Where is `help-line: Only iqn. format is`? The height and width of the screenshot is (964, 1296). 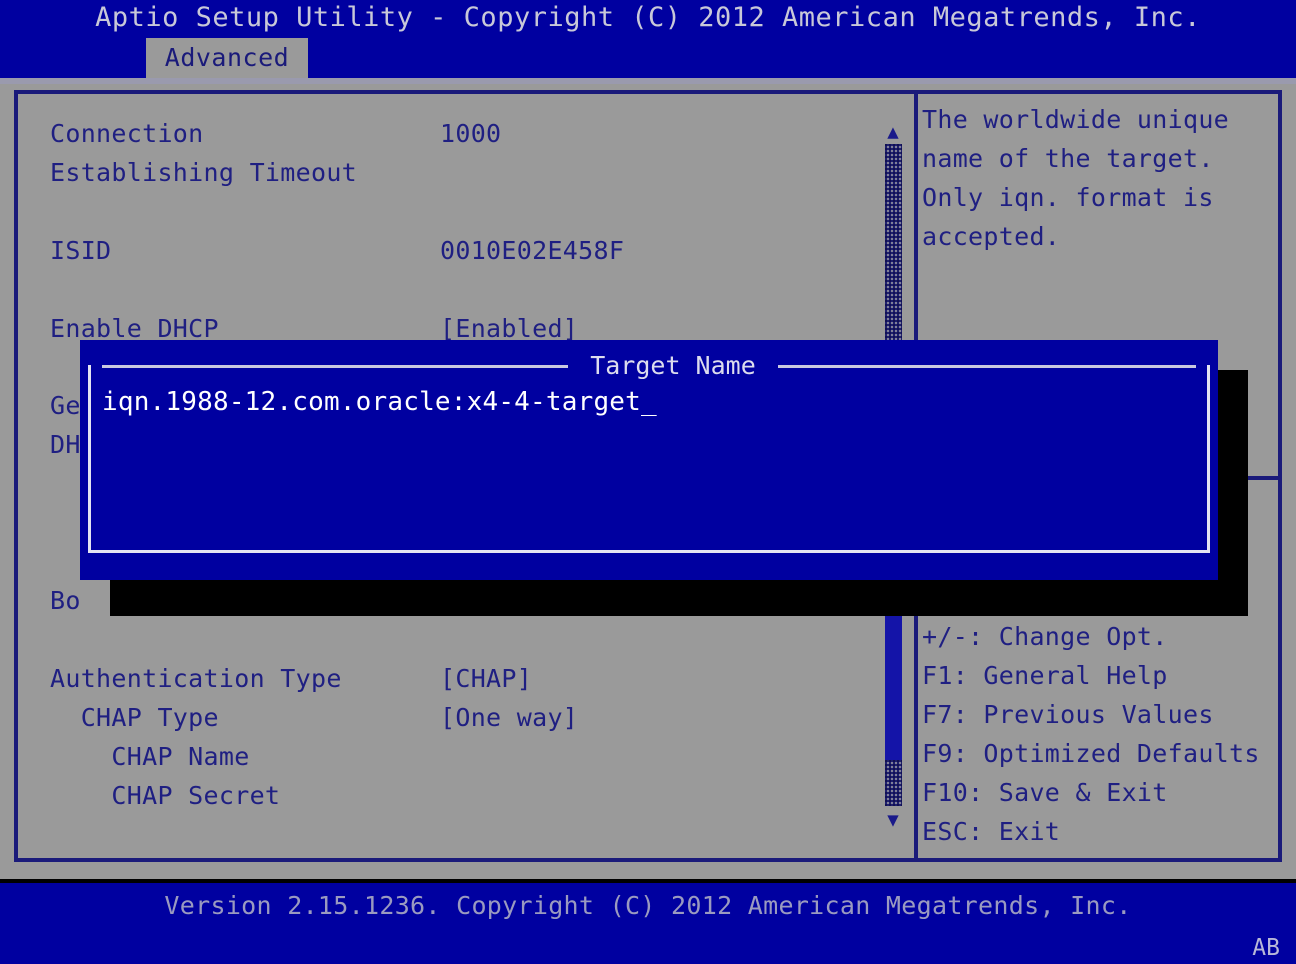 help-line: Only iqn. format is is located at coordinates (1068, 197).